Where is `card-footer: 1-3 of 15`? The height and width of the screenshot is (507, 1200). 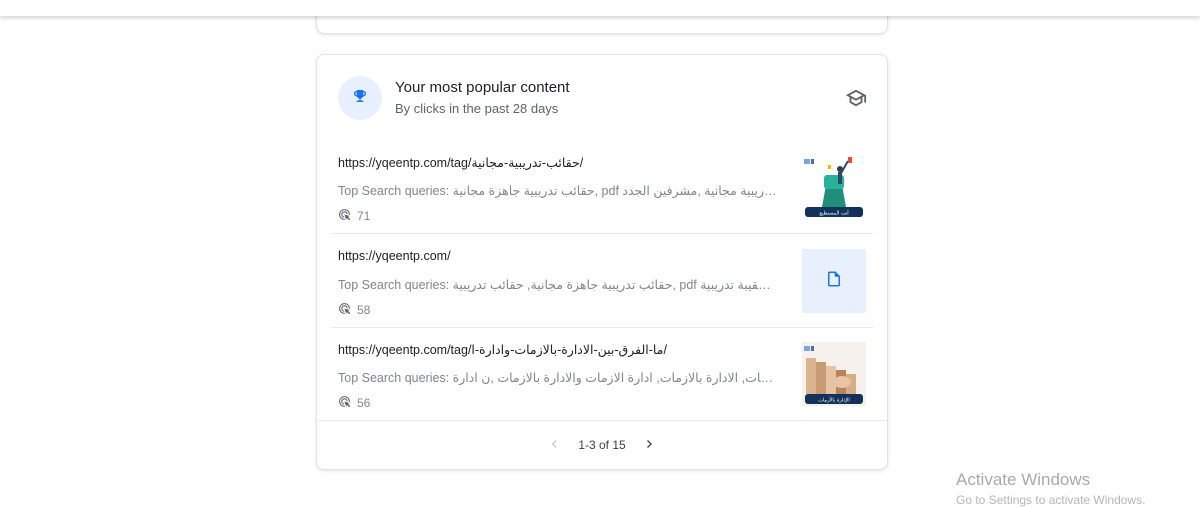 card-footer: 1-3 of 15 is located at coordinates (602, 444).